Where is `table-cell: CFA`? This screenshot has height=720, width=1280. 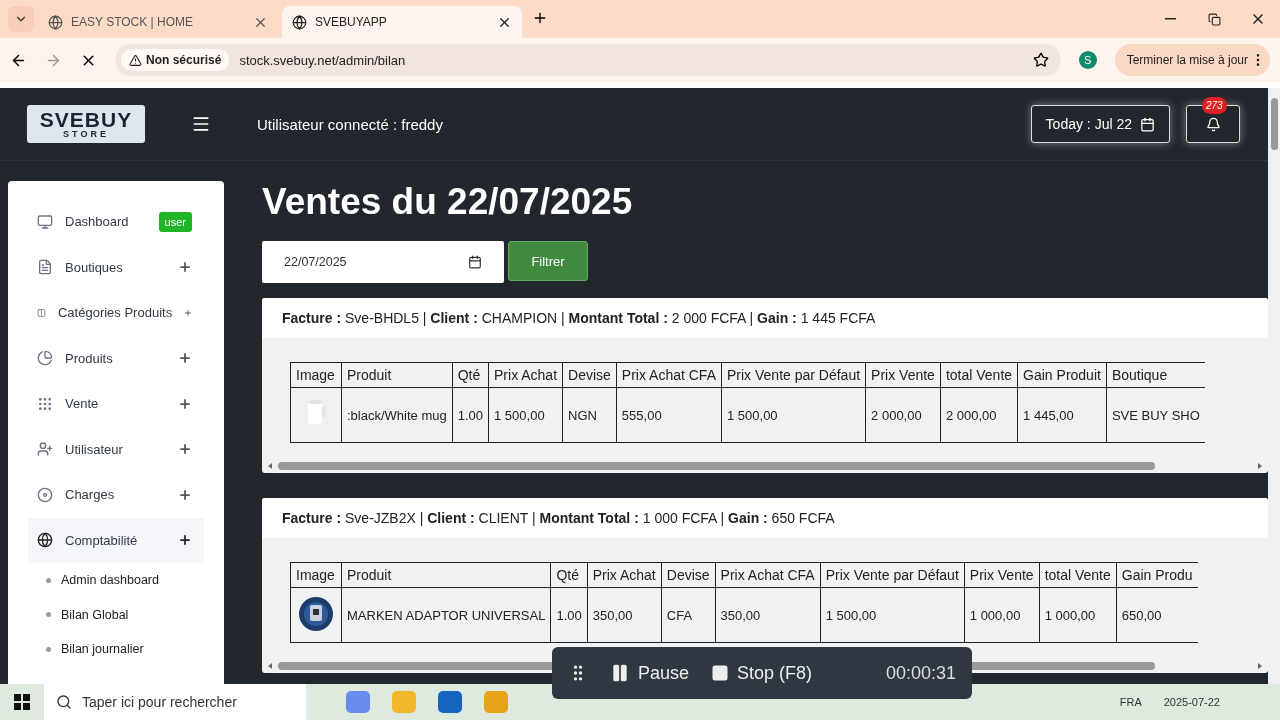
table-cell: CFA is located at coordinates (688, 615).